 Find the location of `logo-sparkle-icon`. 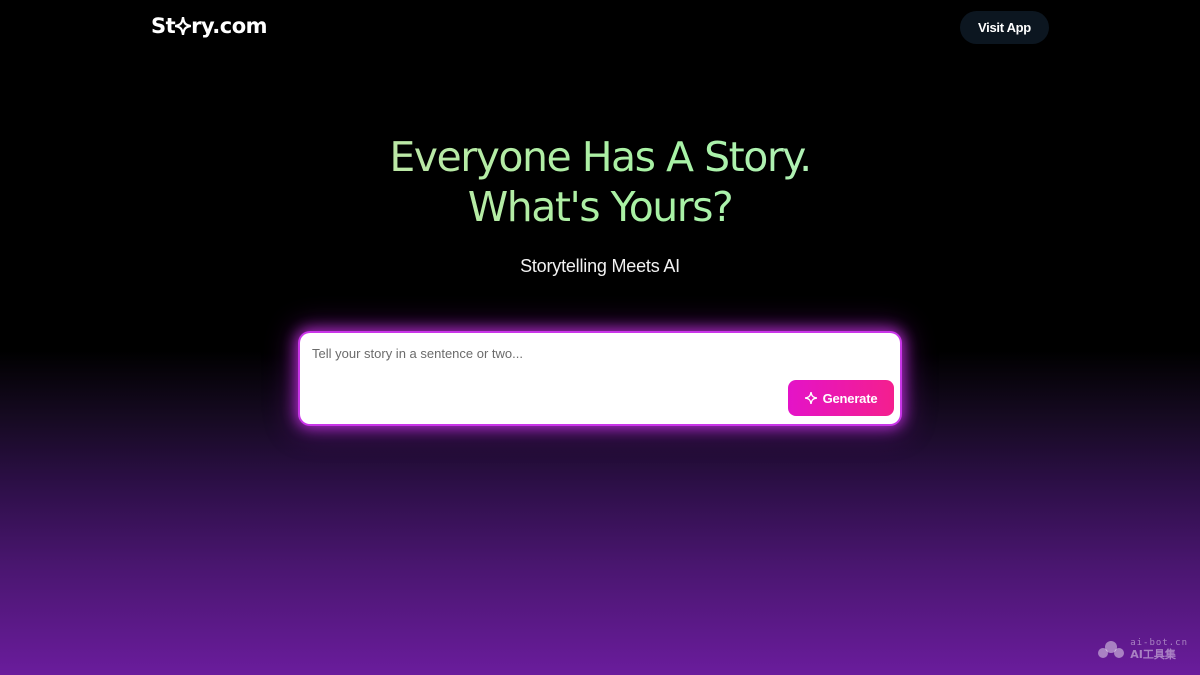

logo-sparkle-icon is located at coordinates (183, 26).